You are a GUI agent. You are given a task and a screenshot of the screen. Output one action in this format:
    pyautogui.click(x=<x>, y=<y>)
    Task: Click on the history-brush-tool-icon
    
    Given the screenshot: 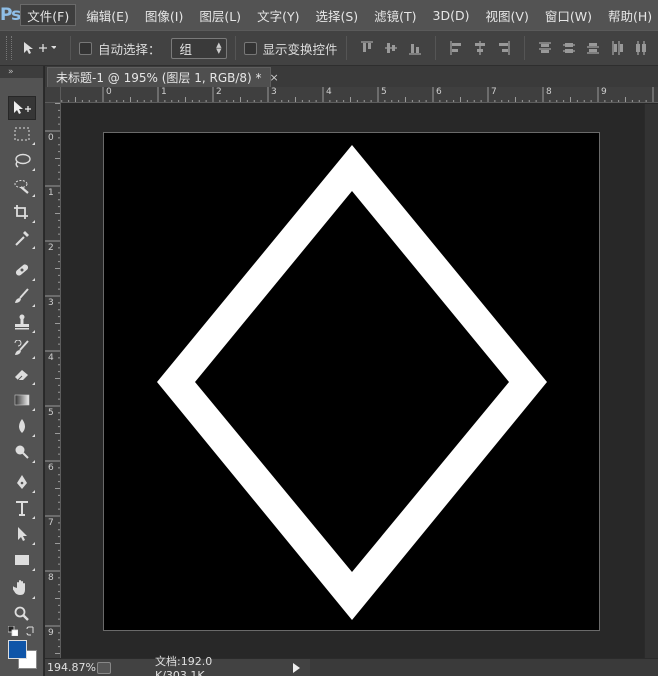 What is the action you would take?
    pyautogui.click(x=21, y=347)
    